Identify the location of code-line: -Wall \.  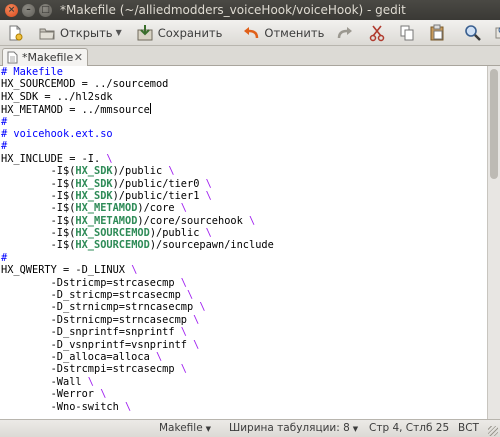
(243, 382).